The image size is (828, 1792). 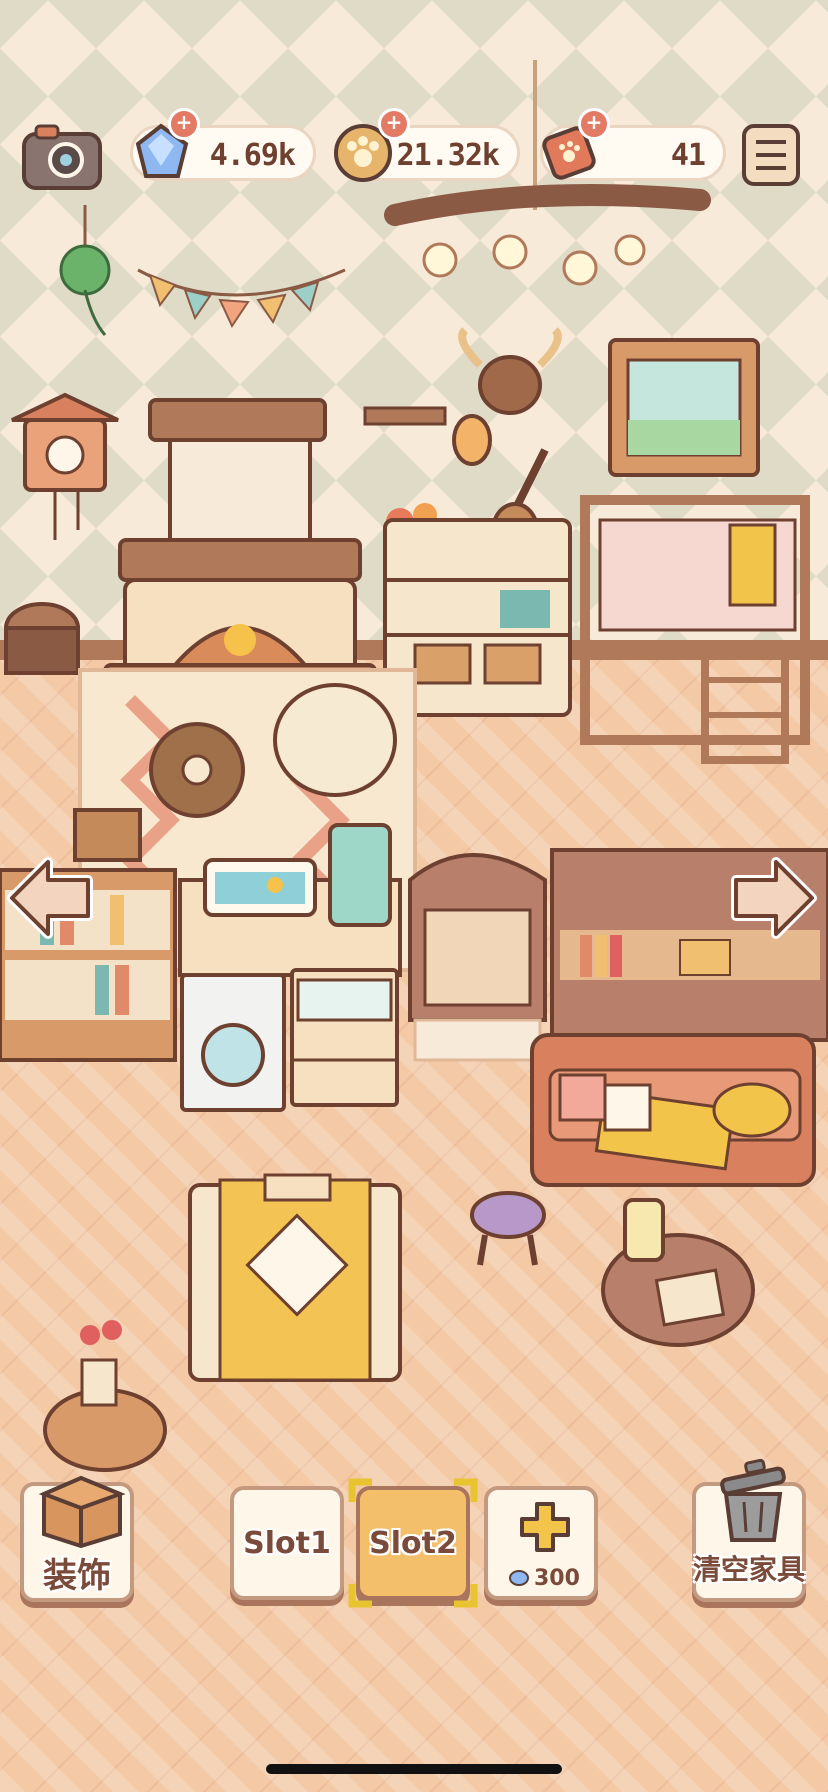 What do you see at coordinates (684, 407) in the screenshot?
I see `window` at bounding box center [684, 407].